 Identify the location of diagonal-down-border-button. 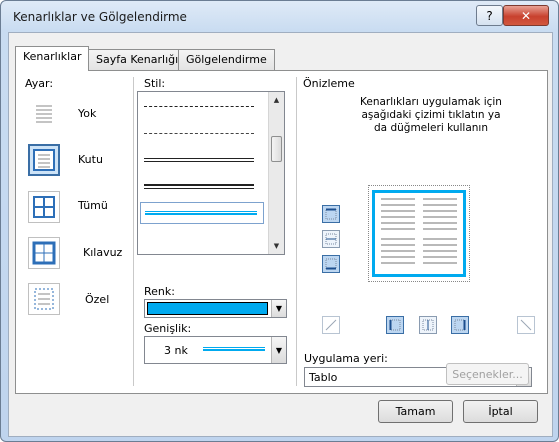
(526, 325).